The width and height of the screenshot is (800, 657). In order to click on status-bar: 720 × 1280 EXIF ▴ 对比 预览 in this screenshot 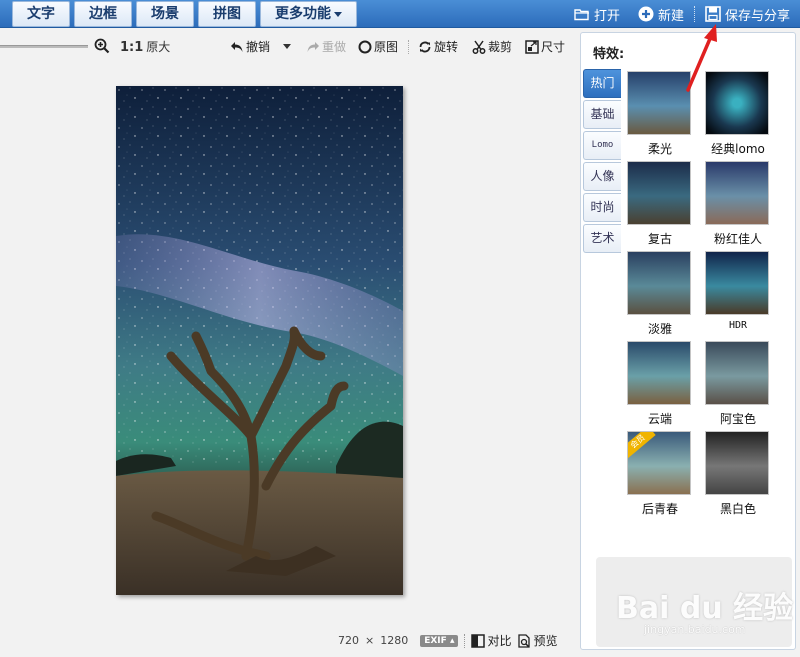, I will do `click(448, 640)`.